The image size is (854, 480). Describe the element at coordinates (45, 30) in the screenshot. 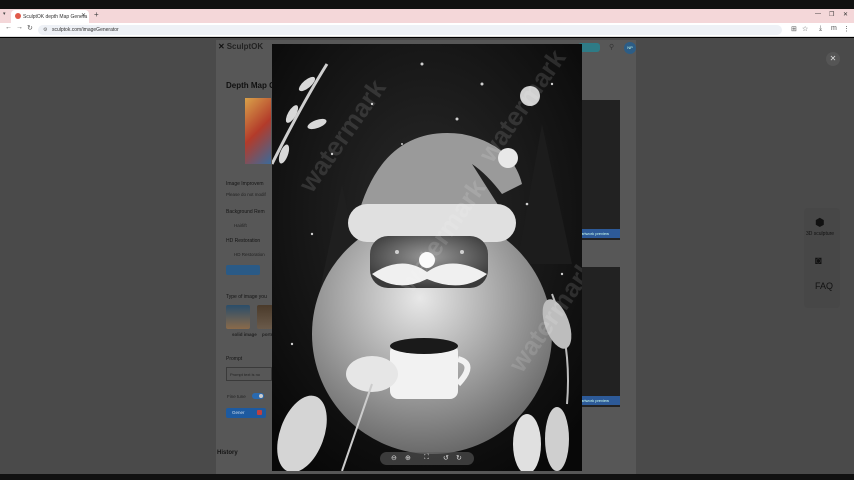

I see `site-info-icon: ⚙` at that location.